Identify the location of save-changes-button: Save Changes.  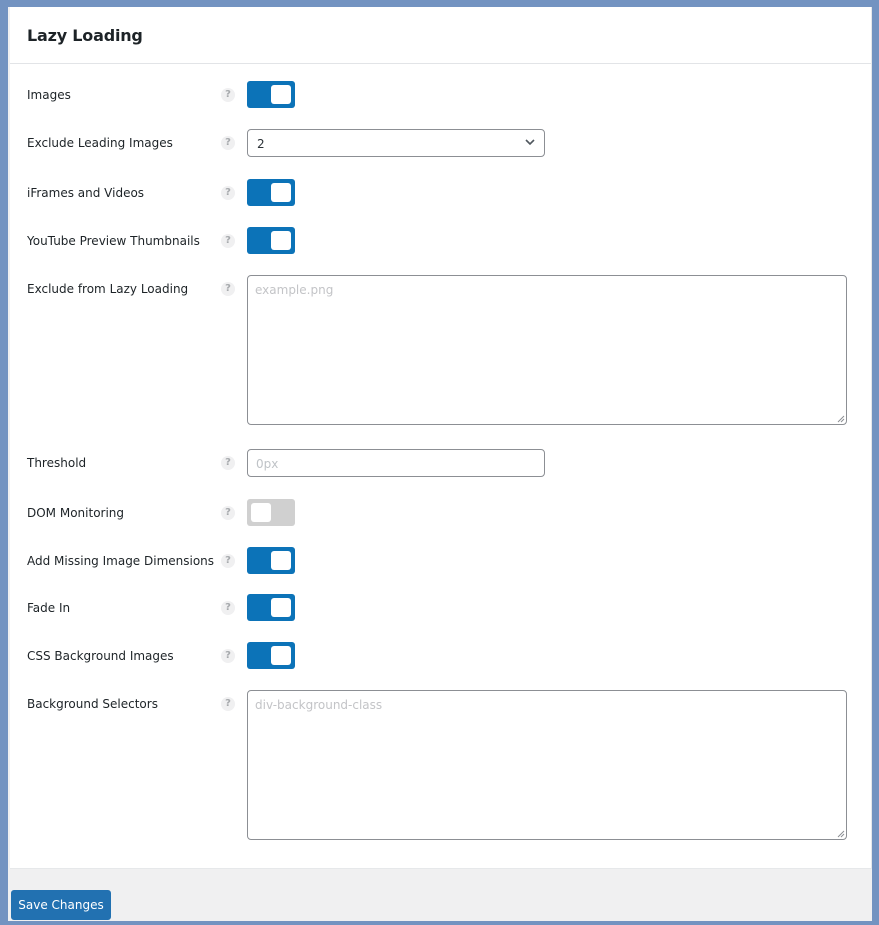
(61, 905).